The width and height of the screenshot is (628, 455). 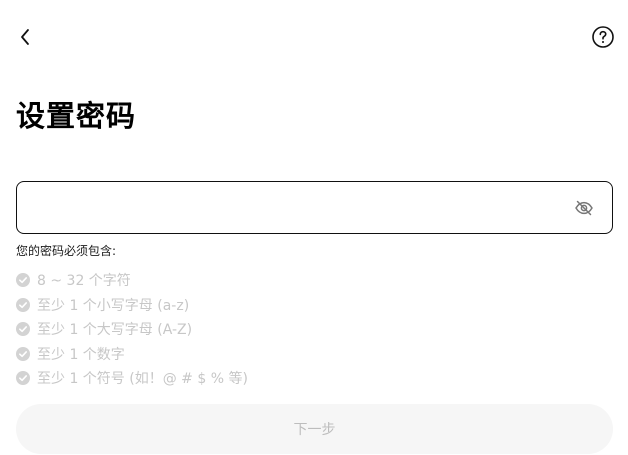 What do you see at coordinates (66, 251) in the screenshot?
I see `requirements-heading: 您的密码必须包含:` at bounding box center [66, 251].